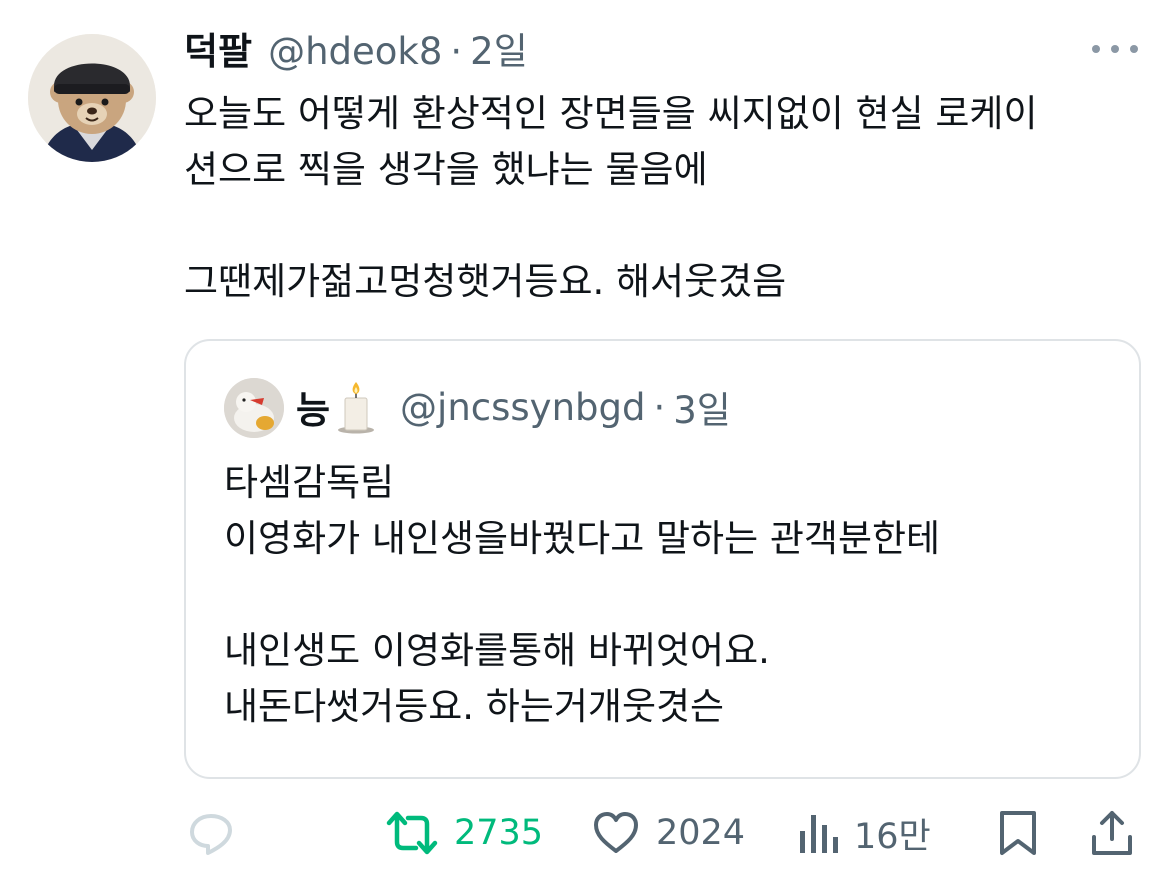 The height and width of the screenshot is (884, 1170). I want to click on views-button: 16만, so click(864, 833).